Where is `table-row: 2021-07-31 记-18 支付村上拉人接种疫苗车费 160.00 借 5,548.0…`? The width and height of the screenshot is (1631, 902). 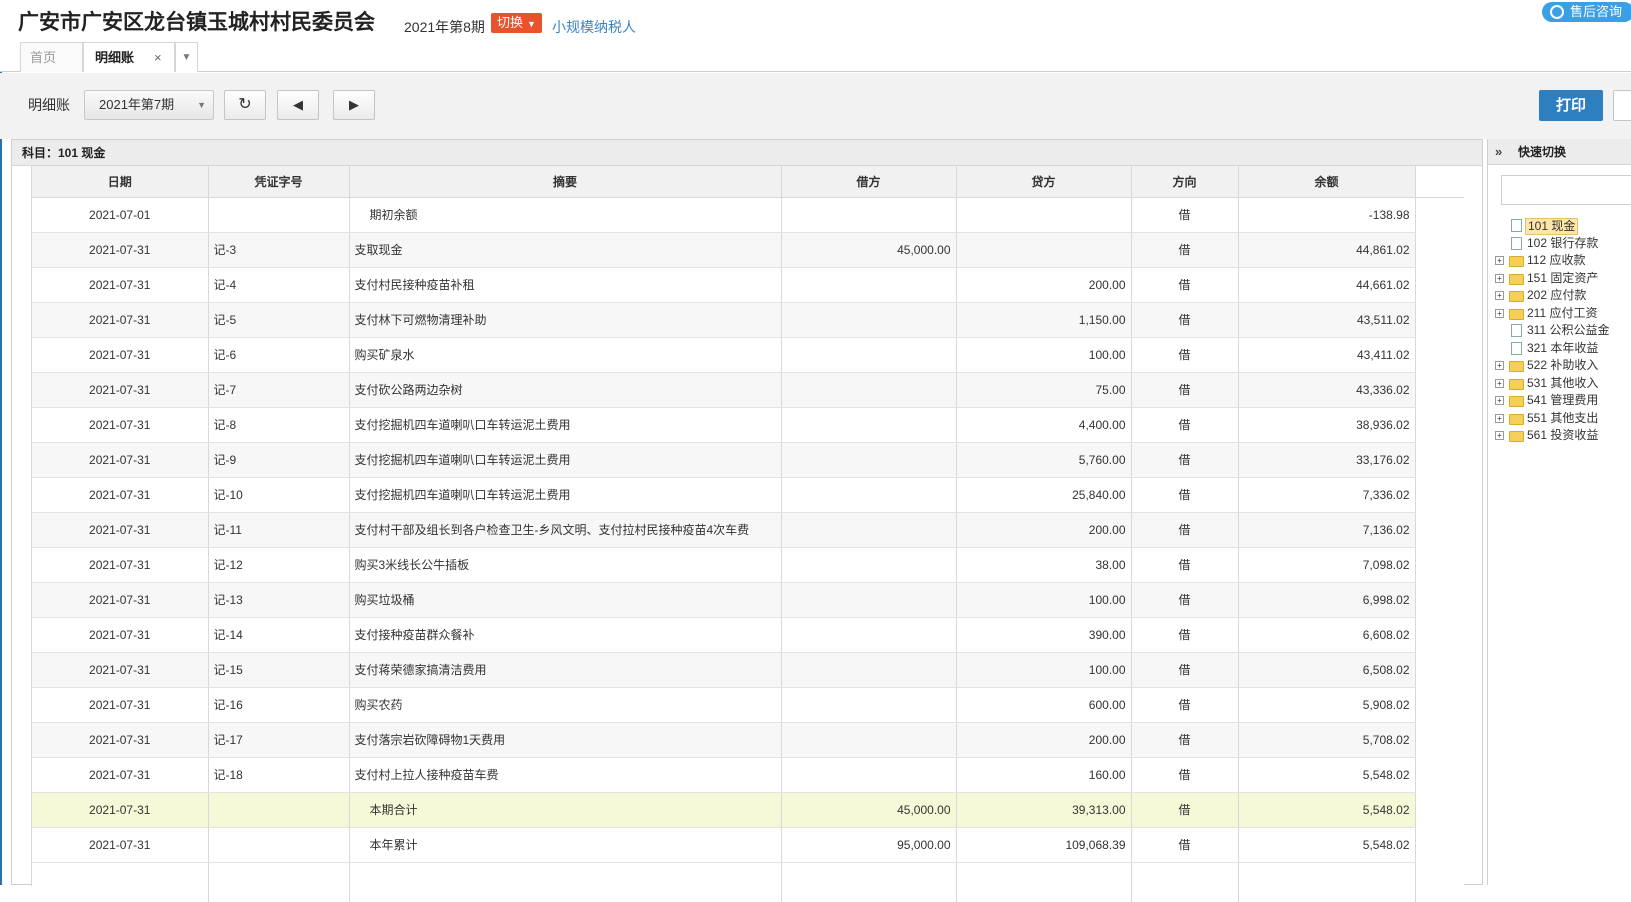 table-row: 2021-07-31 记-18 支付村上拉人接种疫苗车费 160.00 借 5,548.0… is located at coordinates (748, 775).